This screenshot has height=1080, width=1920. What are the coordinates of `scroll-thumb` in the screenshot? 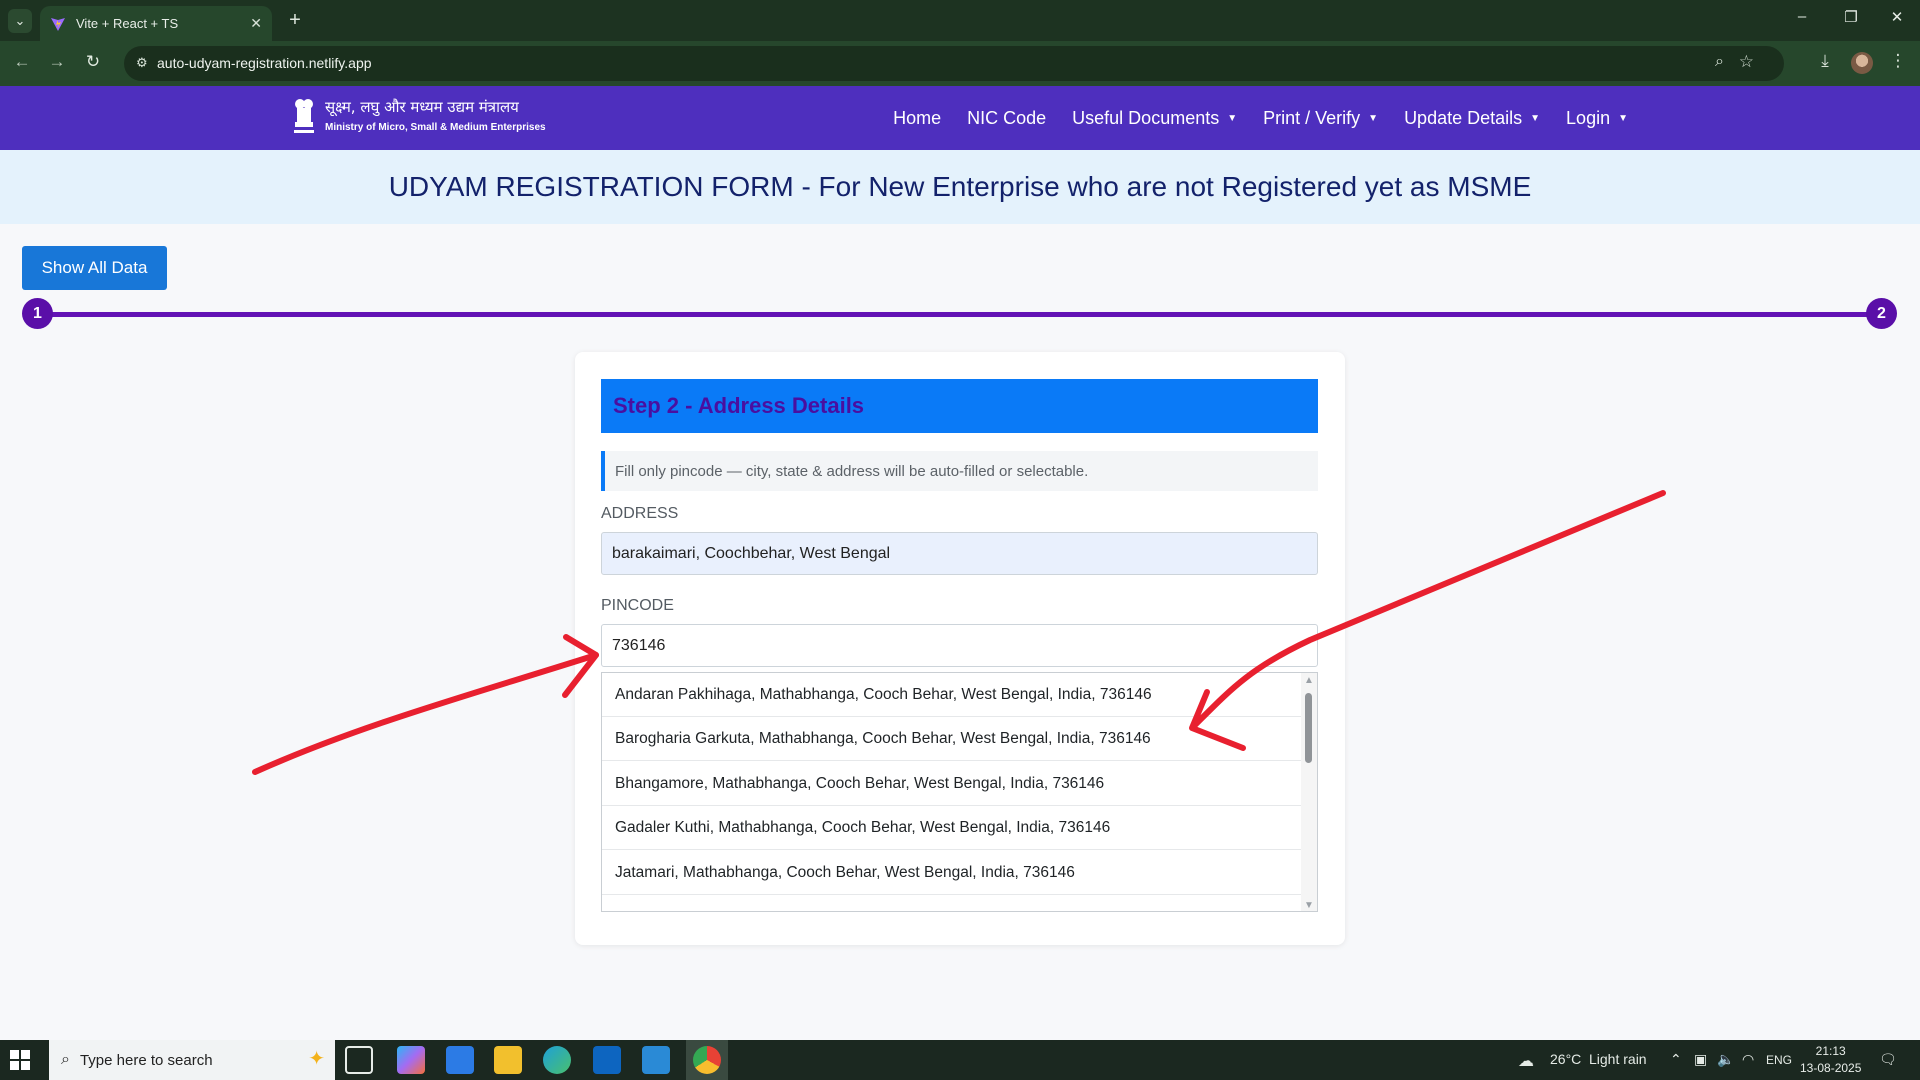 It's located at (1308, 728).